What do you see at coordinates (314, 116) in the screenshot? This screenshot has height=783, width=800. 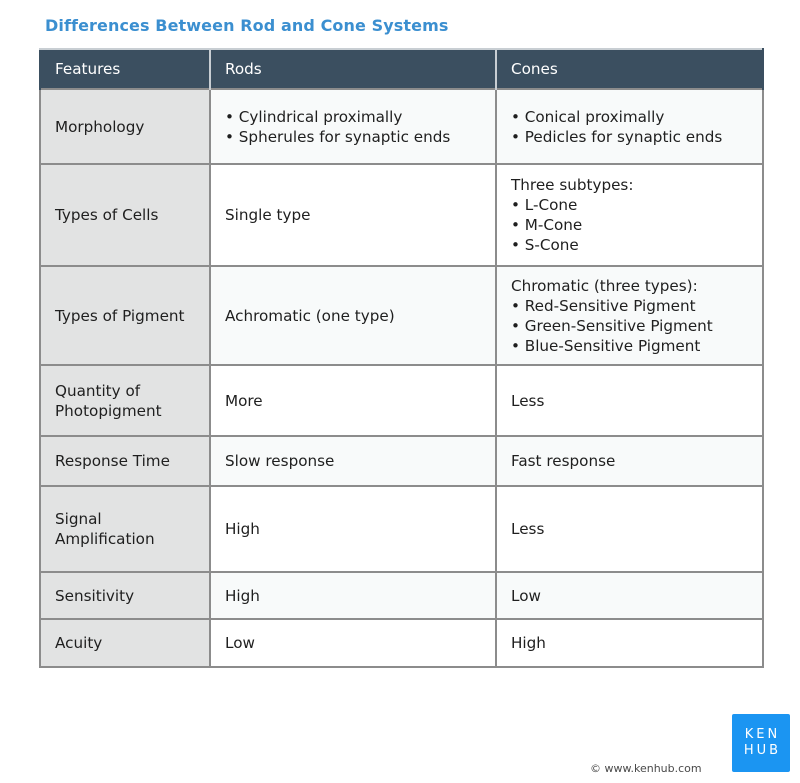 I see `cell-text-line: • Cylindrical proximally` at bounding box center [314, 116].